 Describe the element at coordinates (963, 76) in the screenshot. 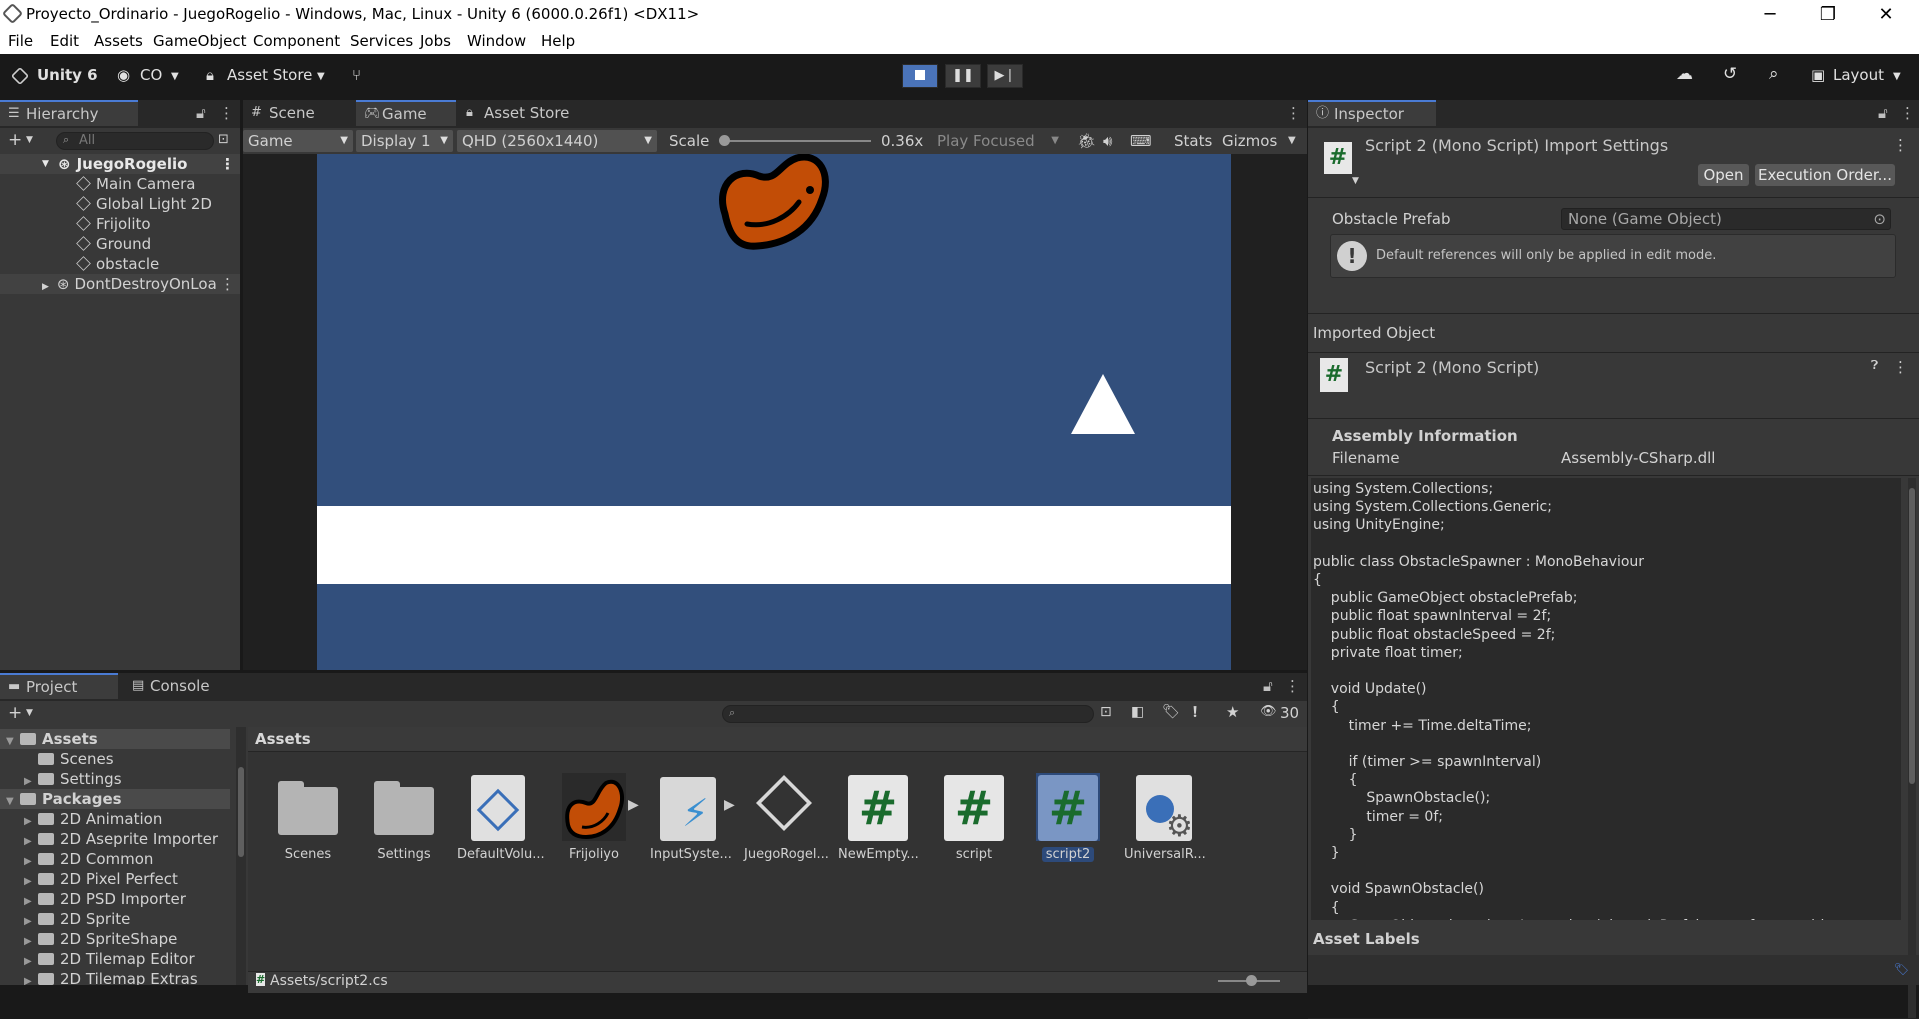

I see `pause-button: ❚❚` at that location.